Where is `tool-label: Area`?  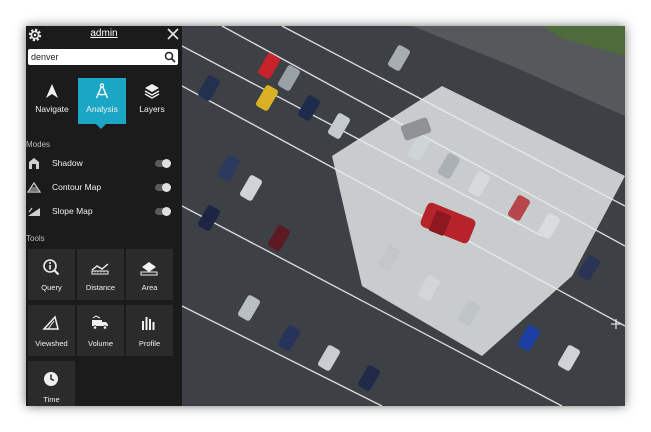
tool-label: Area is located at coordinates (149, 287).